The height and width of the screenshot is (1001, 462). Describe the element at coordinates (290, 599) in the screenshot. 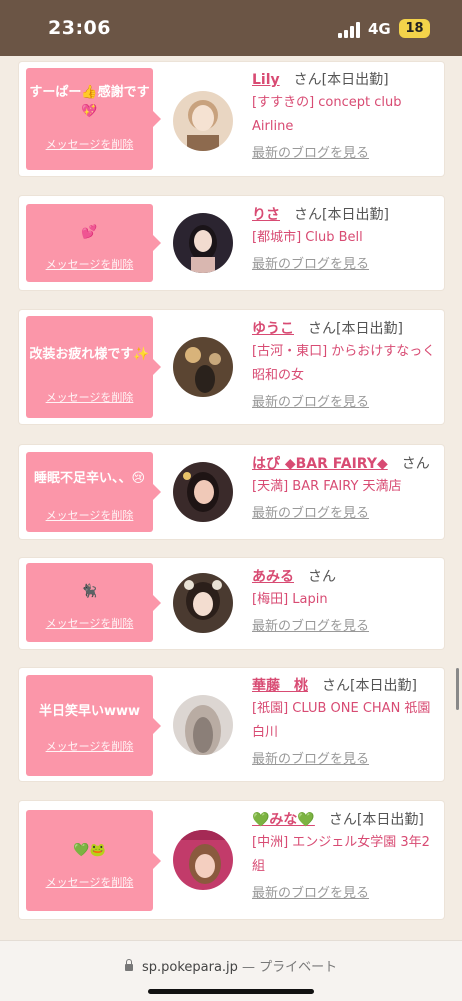

I see `shop-name: [梅田] Lapin` at that location.